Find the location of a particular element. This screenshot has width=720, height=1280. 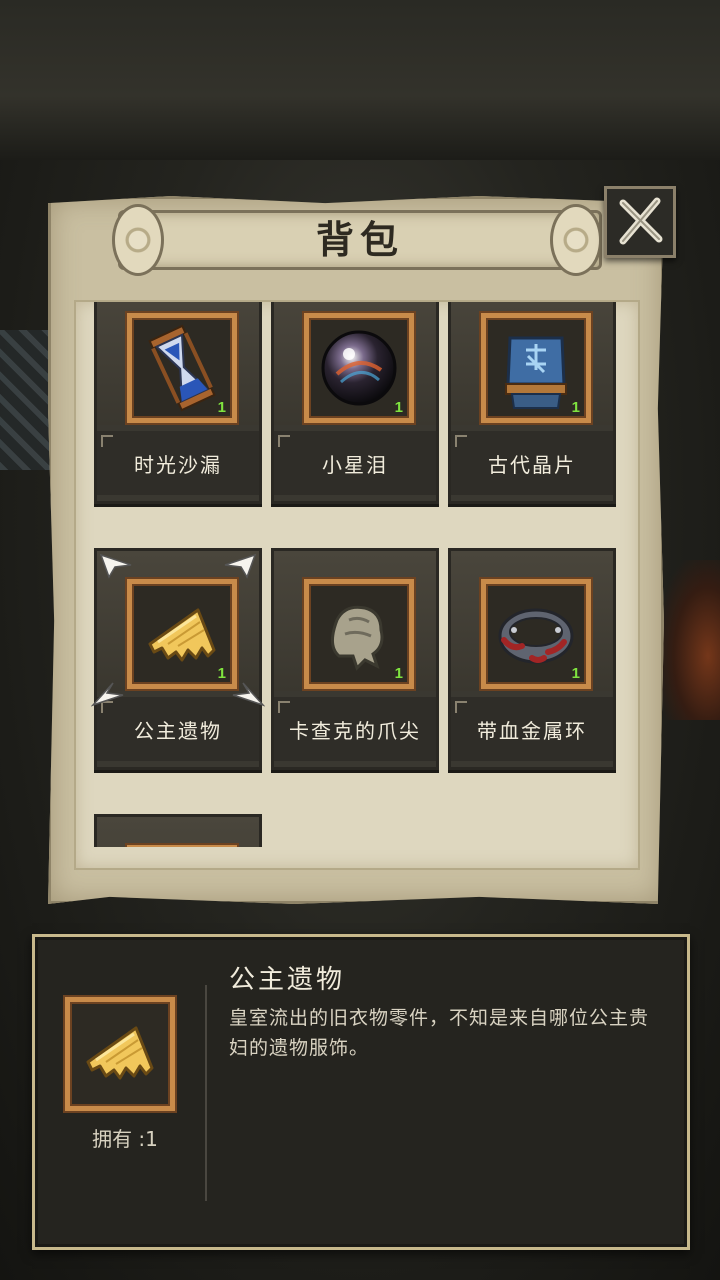

item-name: 时光沙漏 is located at coordinates (178, 463).